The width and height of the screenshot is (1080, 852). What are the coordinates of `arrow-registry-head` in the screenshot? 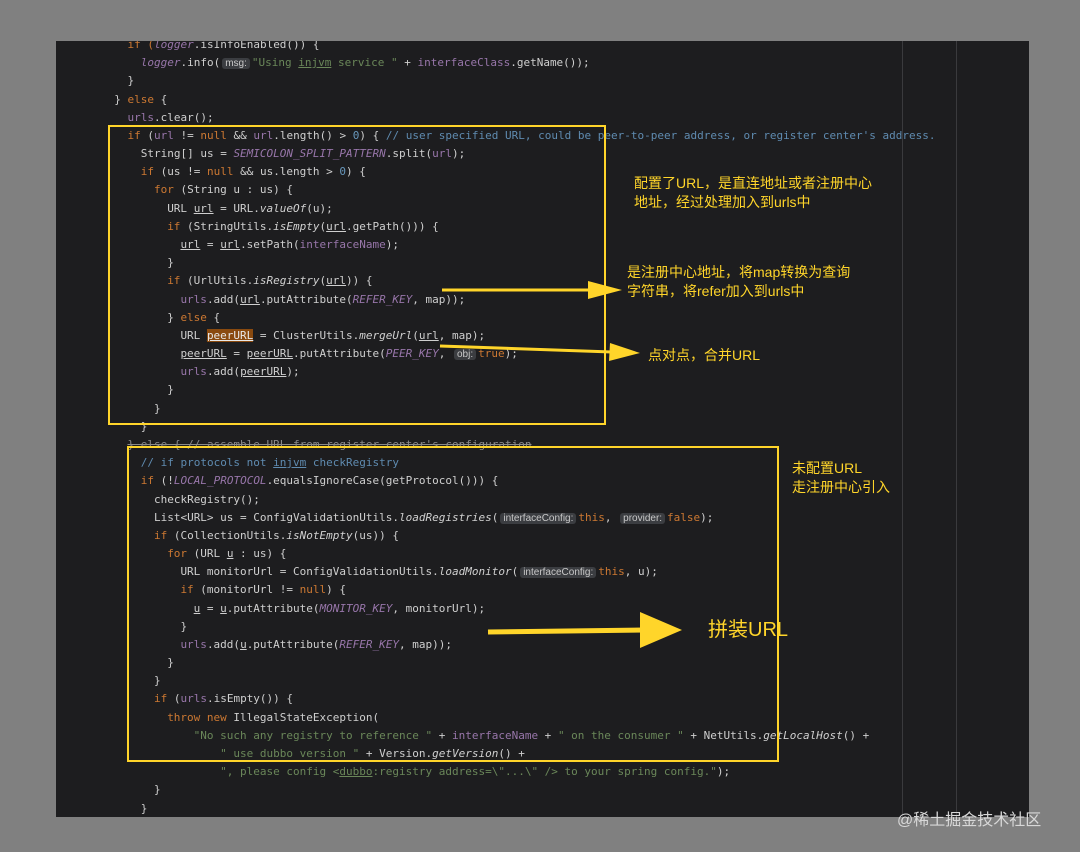 It's located at (605, 290).